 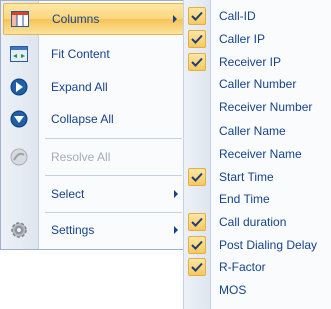 What do you see at coordinates (20, 19) in the screenshot?
I see `columns-icon` at bounding box center [20, 19].